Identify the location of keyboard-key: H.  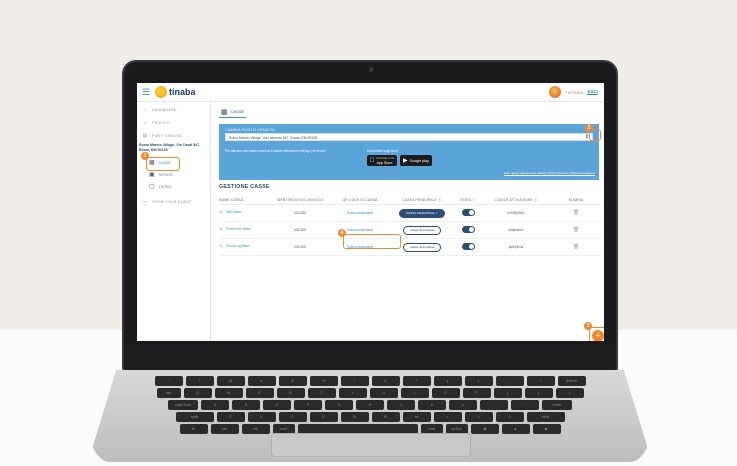
(370, 405).